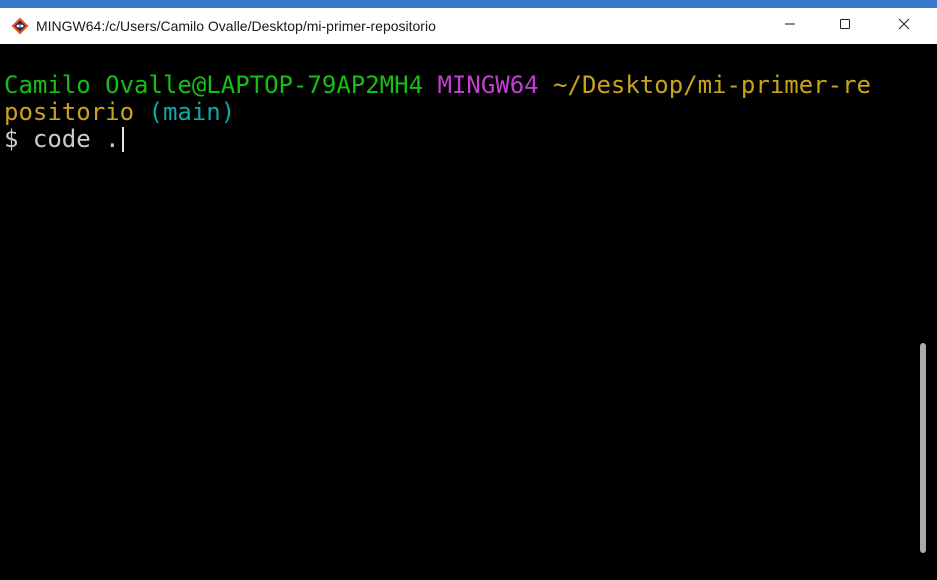 Image resolution: width=937 pixels, height=580 pixels. What do you see at coordinates (712, 85) in the screenshot?
I see `prompt-path-part1: ~/Desktop/mi-primer-re` at bounding box center [712, 85].